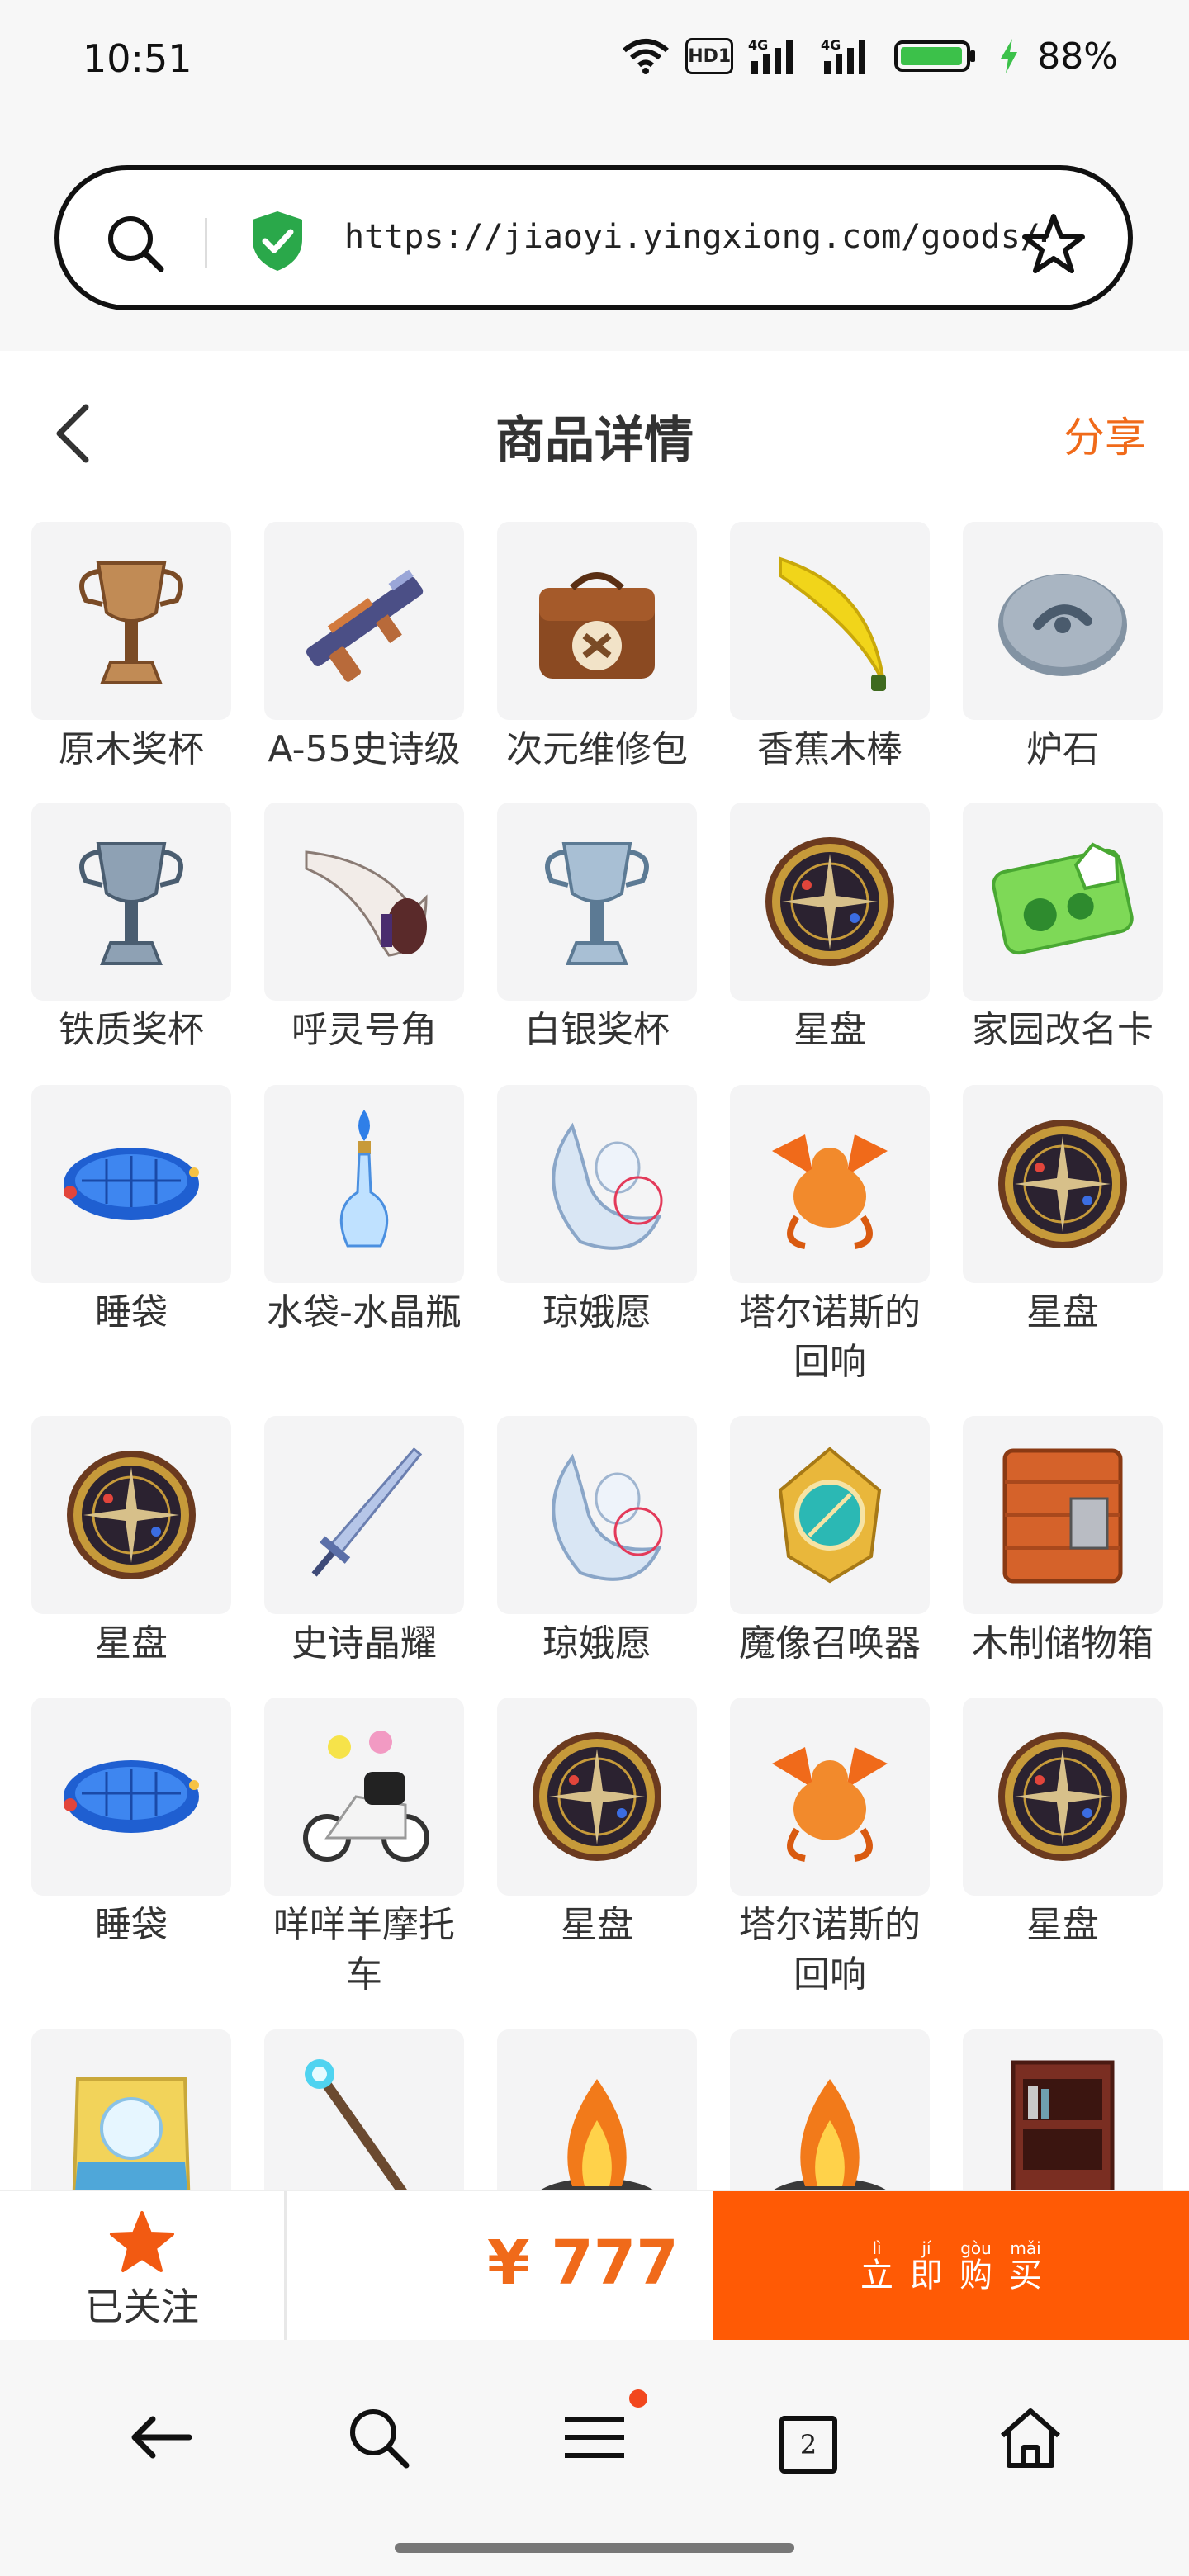  I want to click on share-button: 分享, so click(1104, 434).